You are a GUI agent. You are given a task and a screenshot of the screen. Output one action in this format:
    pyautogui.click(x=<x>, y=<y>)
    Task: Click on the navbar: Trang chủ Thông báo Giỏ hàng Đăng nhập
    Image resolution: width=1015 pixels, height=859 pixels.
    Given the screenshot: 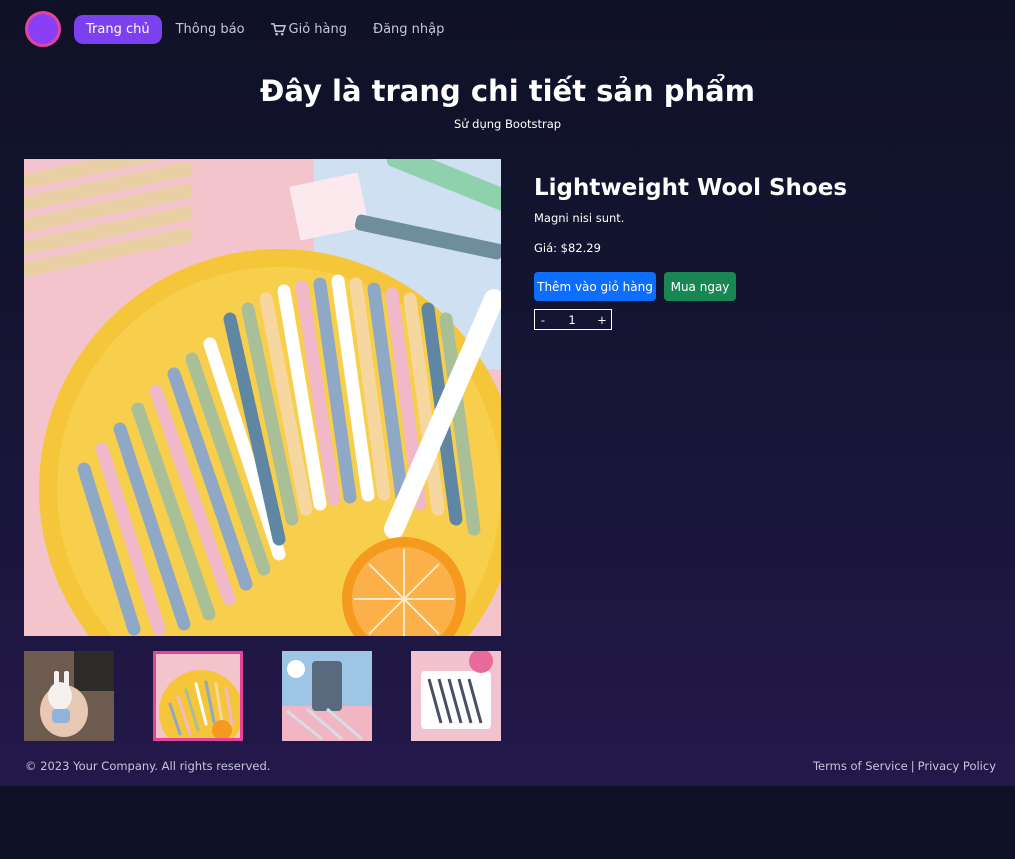 What is the action you would take?
    pyautogui.click(x=507, y=29)
    